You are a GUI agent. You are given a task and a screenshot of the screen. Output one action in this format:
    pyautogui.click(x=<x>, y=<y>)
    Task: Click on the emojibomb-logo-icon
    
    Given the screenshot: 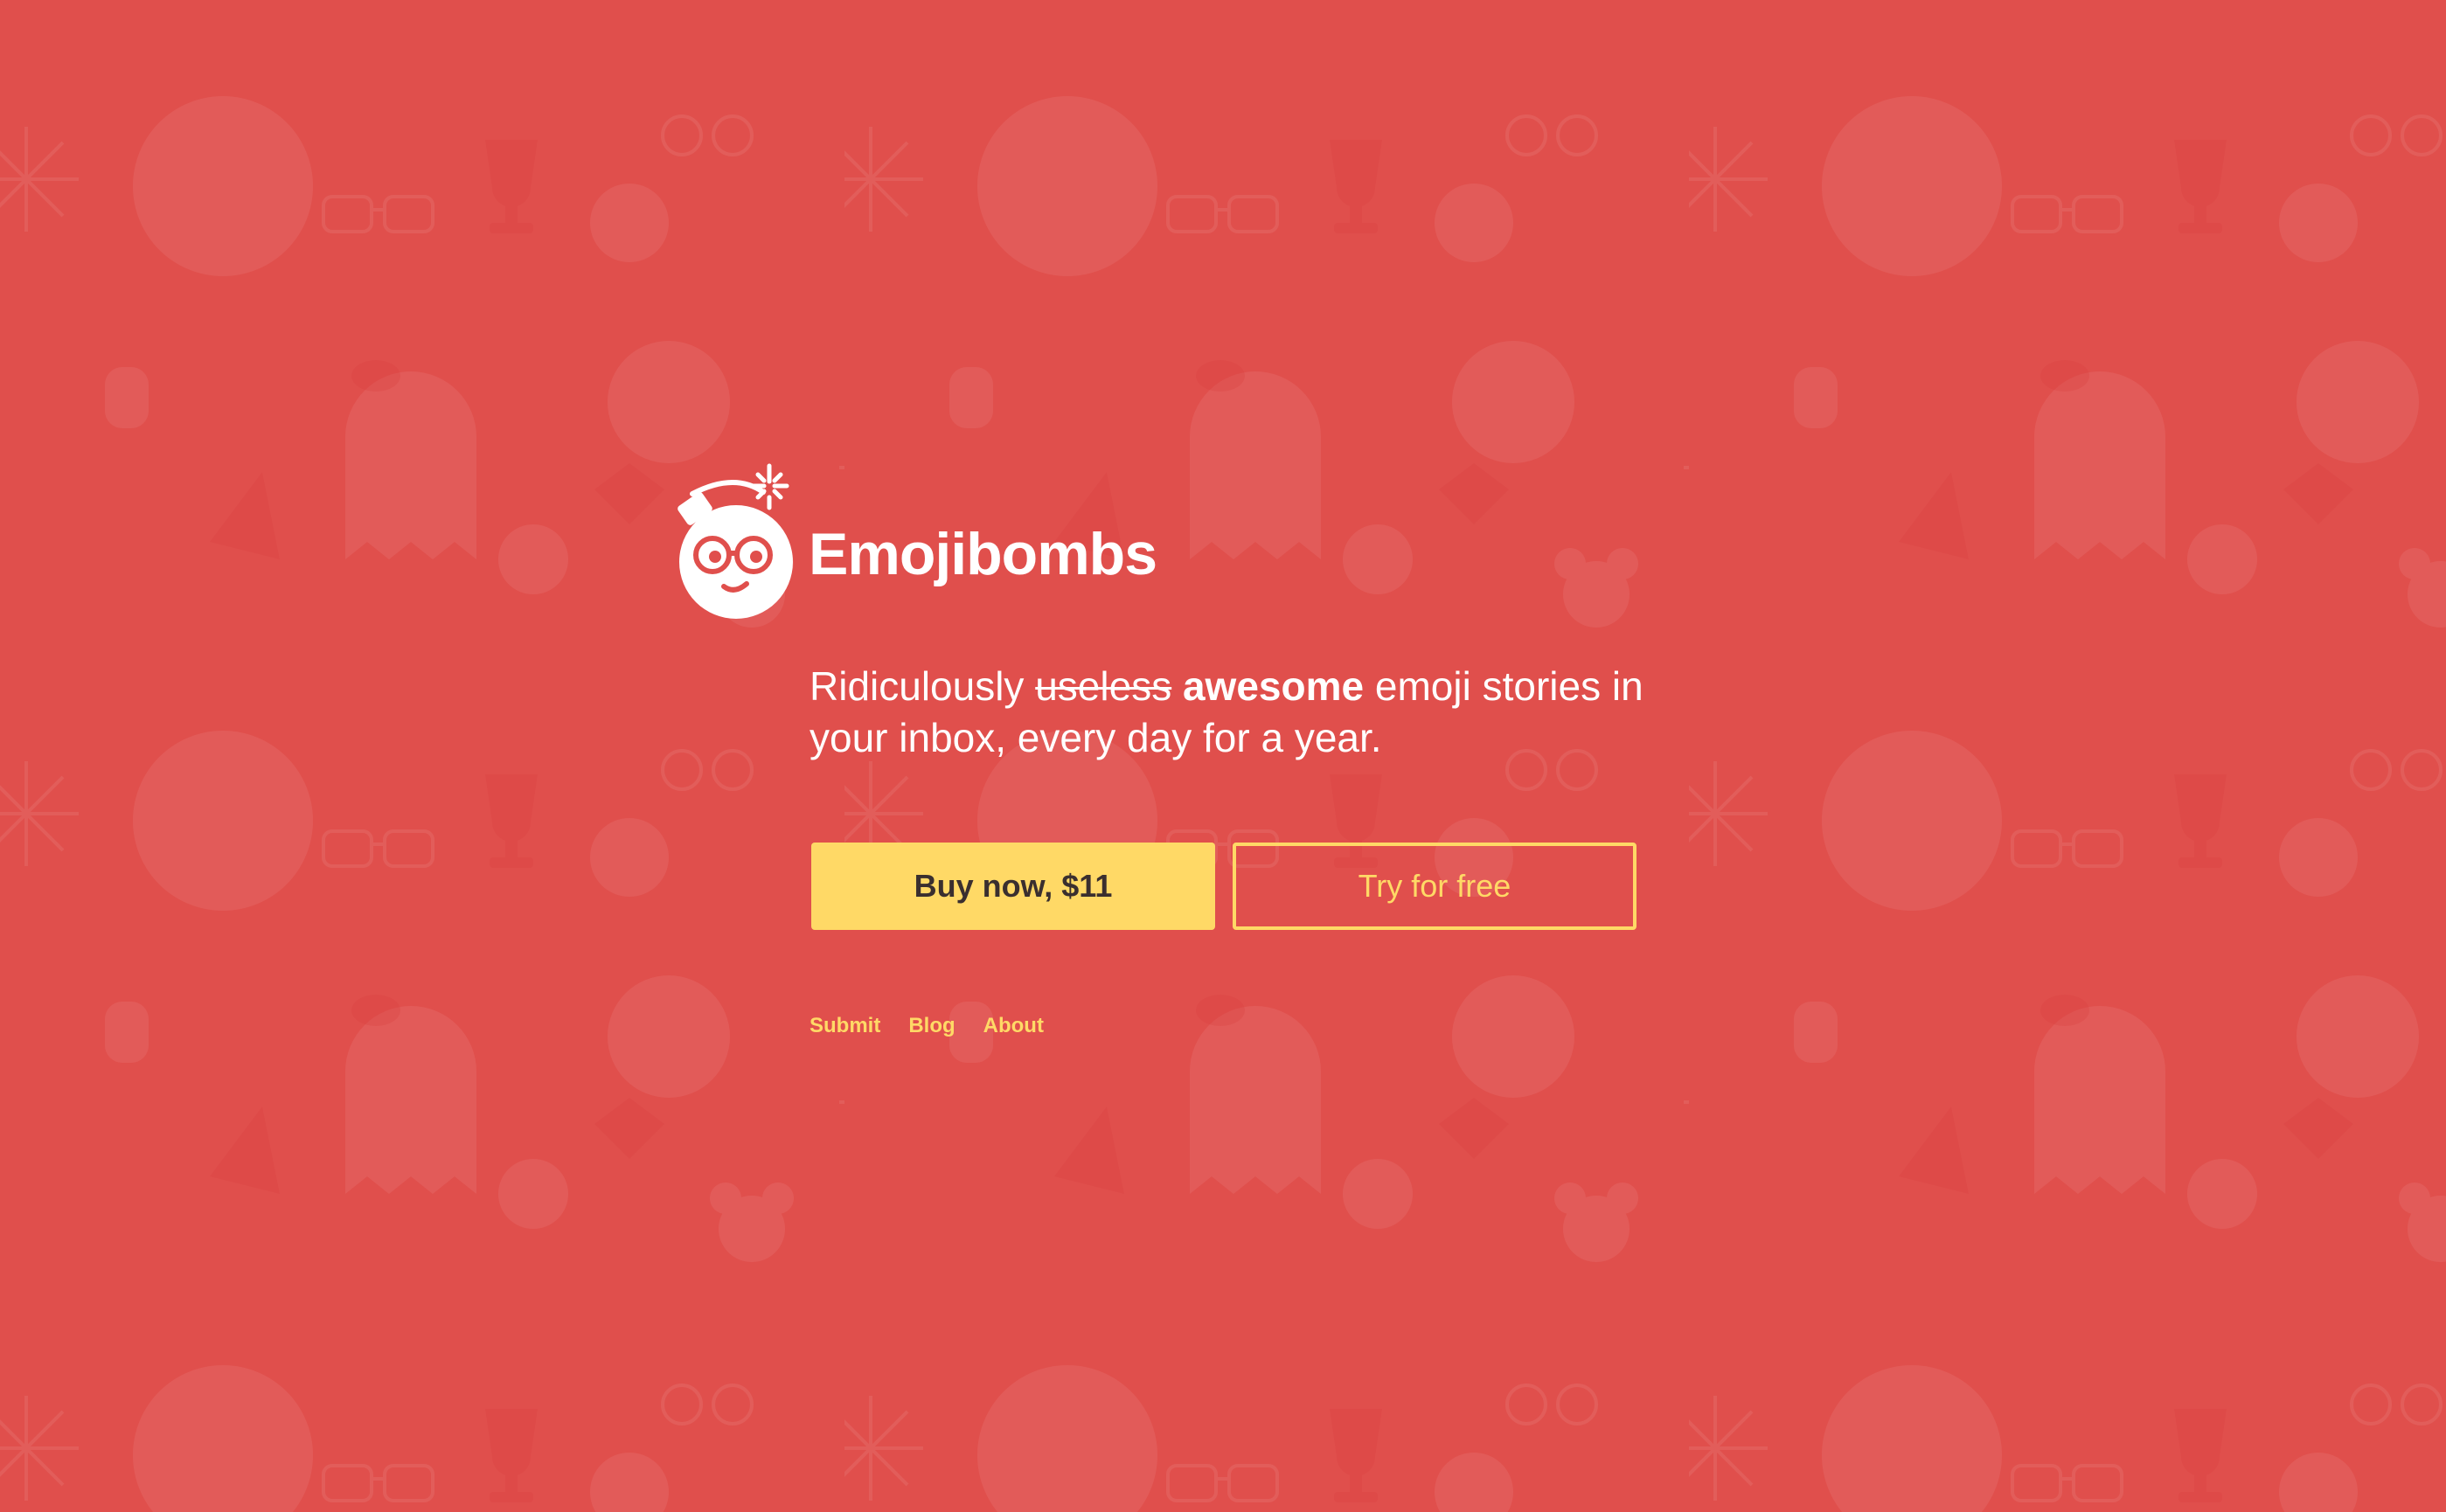 What is the action you would take?
    pyautogui.click(x=735, y=541)
    